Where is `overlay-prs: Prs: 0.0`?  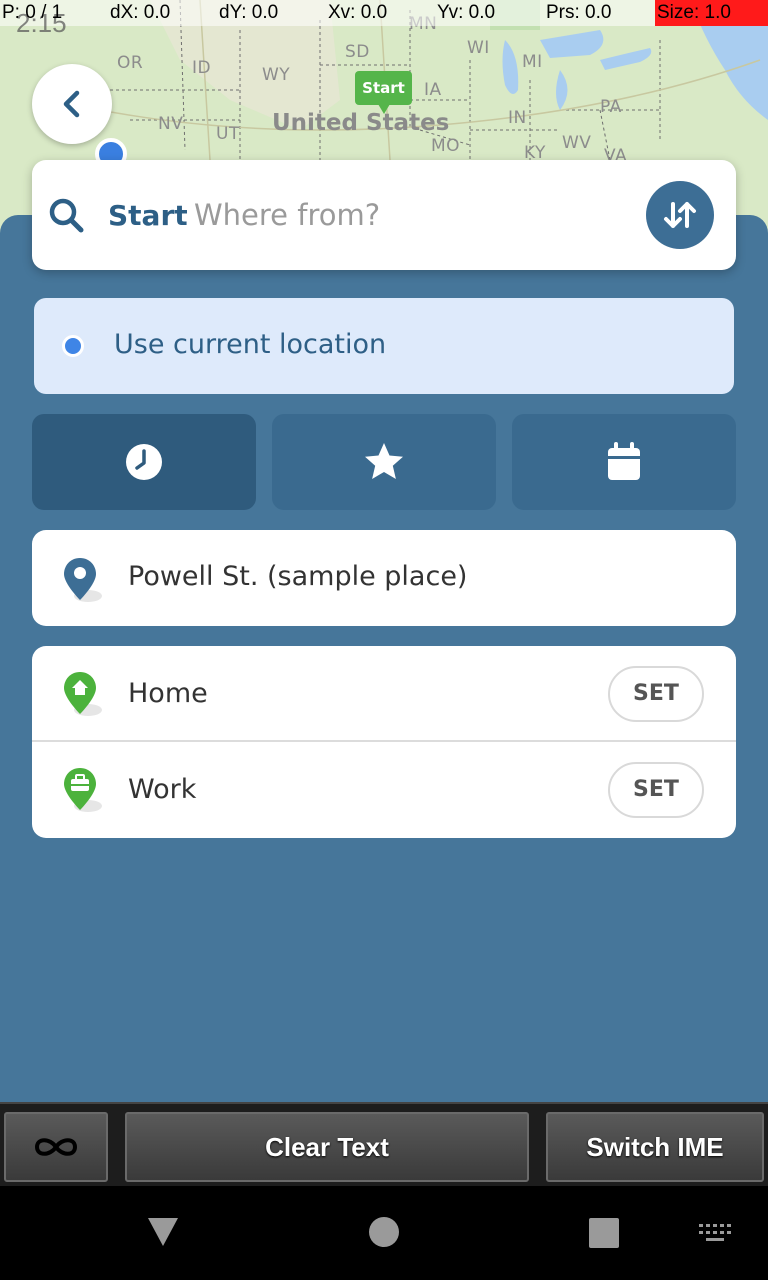 overlay-prs: Prs: 0.0 is located at coordinates (579, 12).